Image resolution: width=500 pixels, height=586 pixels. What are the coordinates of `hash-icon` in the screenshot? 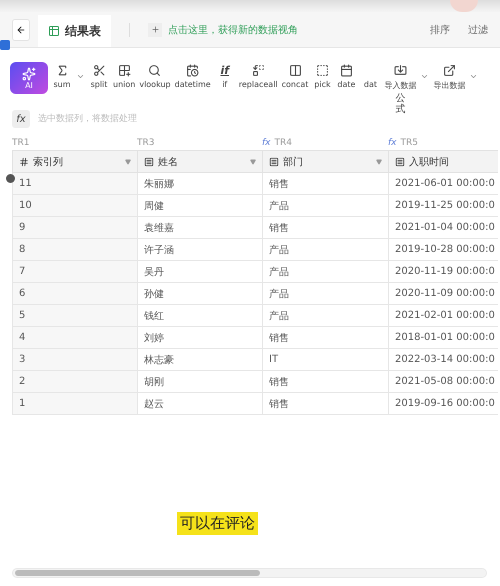 It's located at (24, 161).